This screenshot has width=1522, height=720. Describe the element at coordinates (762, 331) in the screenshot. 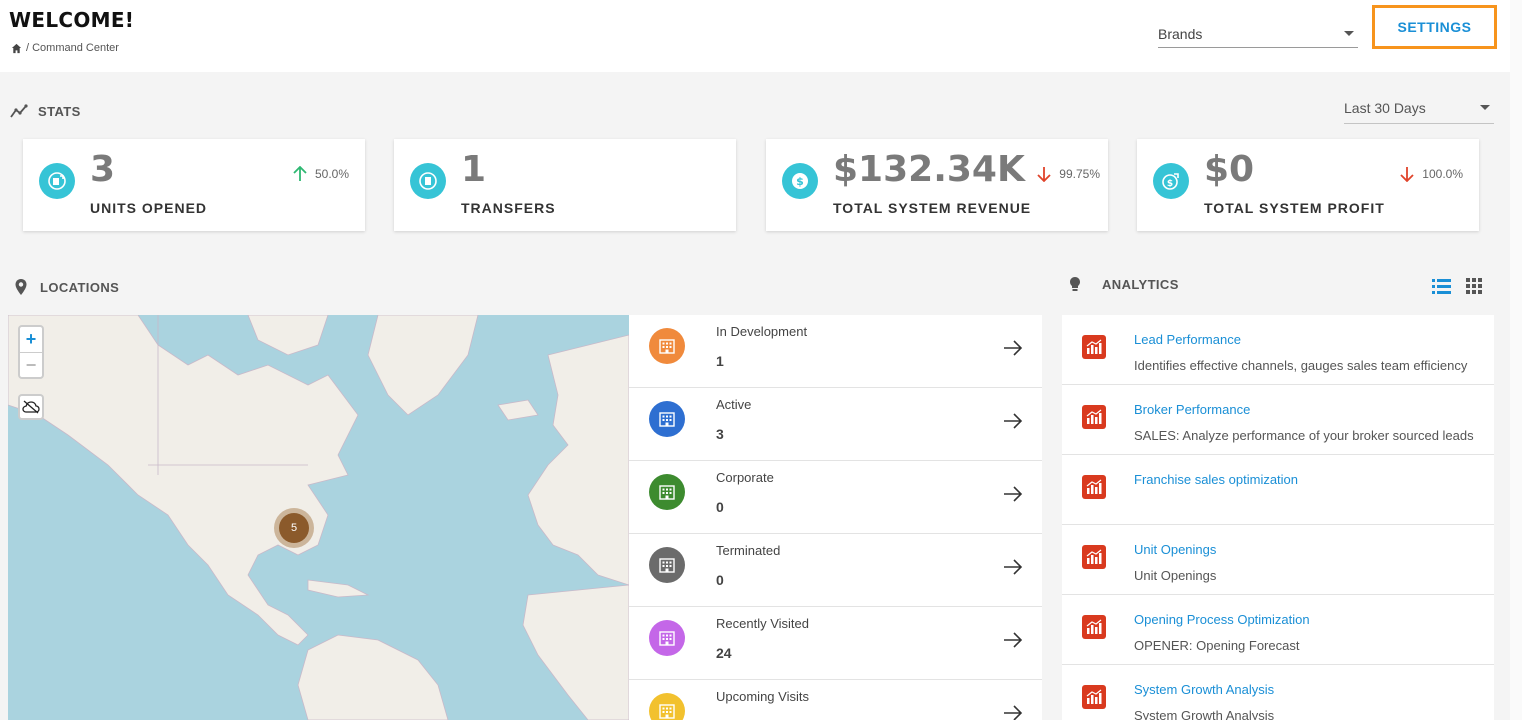

I see `location-status-name: In Development` at that location.